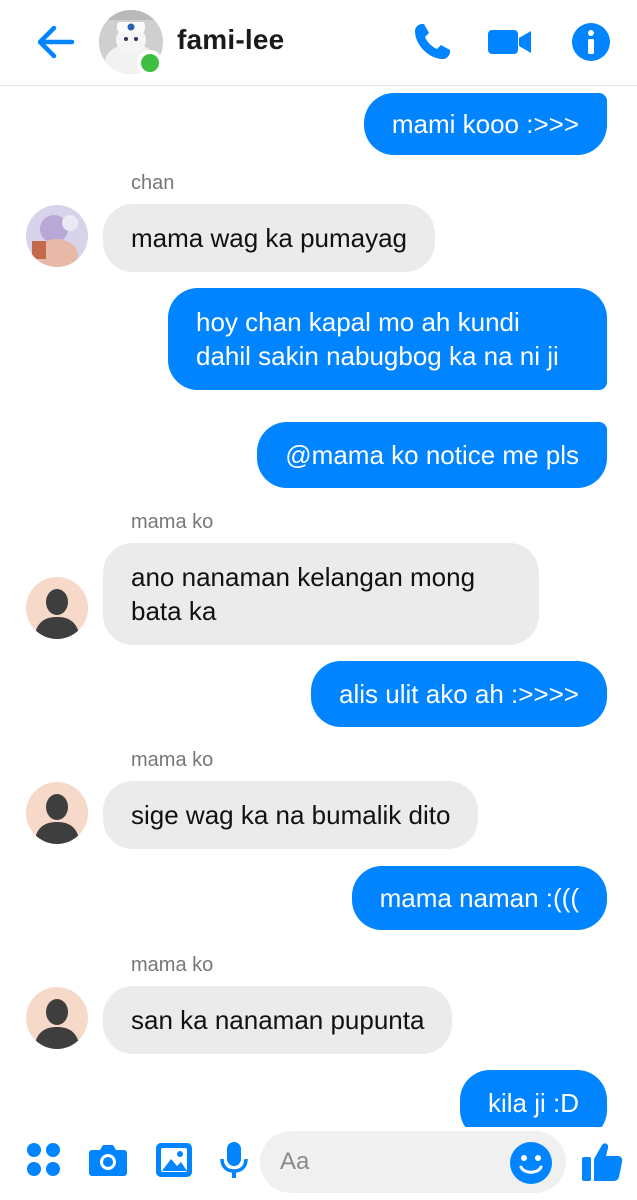 This screenshot has height=1200, width=637. I want to click on four-dots-menu-icon, so click(43, 1159).